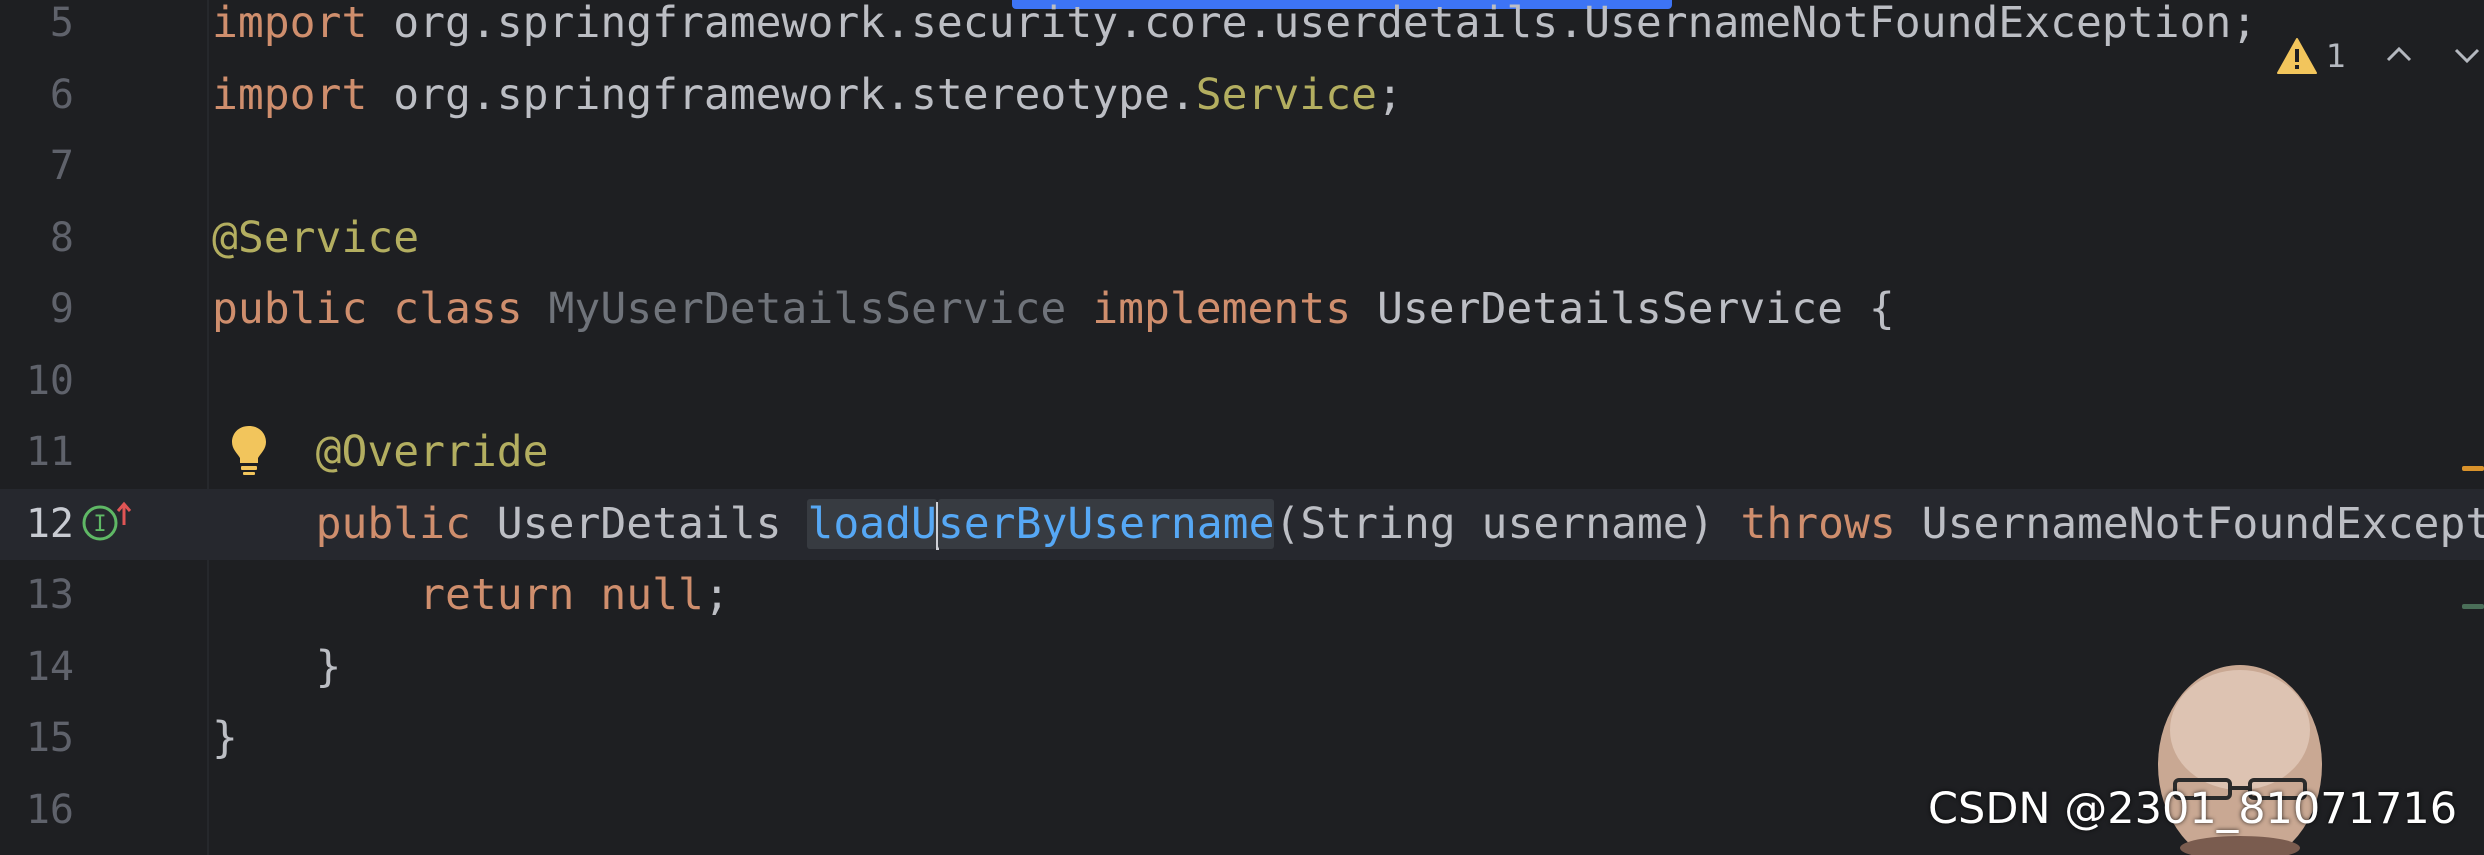  What do you see at coordinates (639, 523) in the screenshot?
I see `code-token: UserDetails` at bounding box center [639, 523].